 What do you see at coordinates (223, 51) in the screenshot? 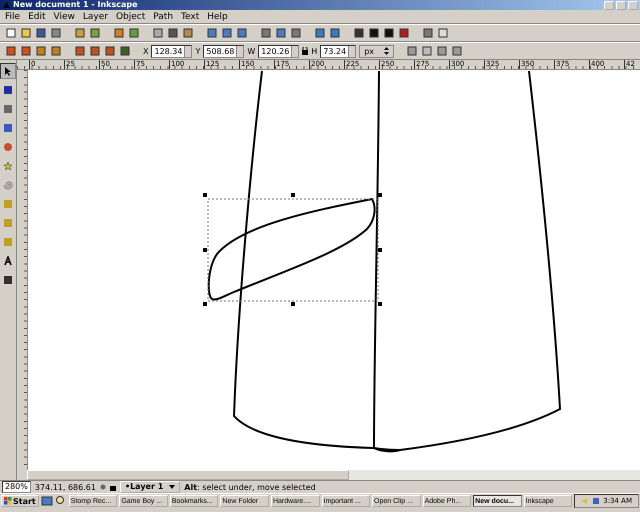
I see `number-field: 508.68` at bounding box center [223, 51].